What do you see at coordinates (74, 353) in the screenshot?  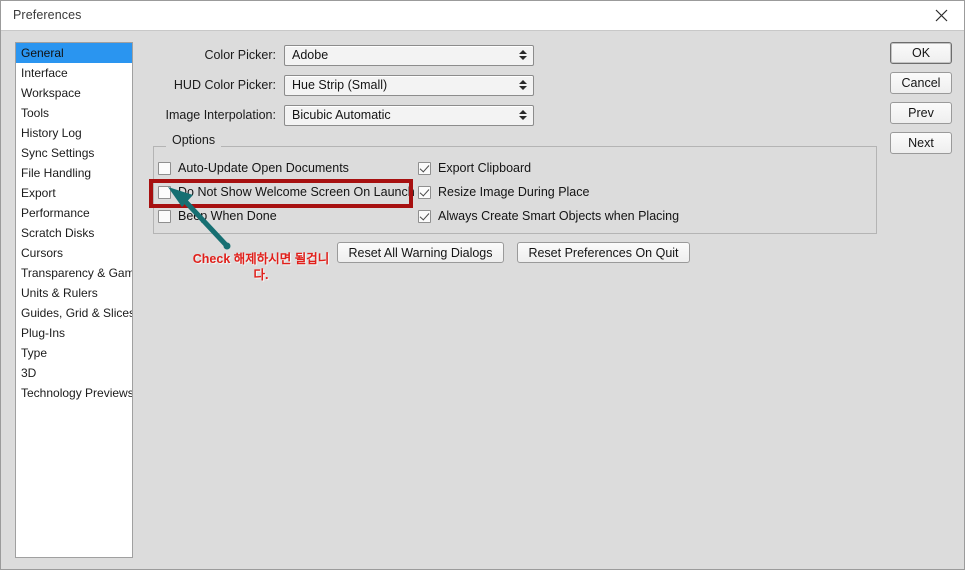 I see `sidebar-item-type: Type` at bounding box center [74, 353].